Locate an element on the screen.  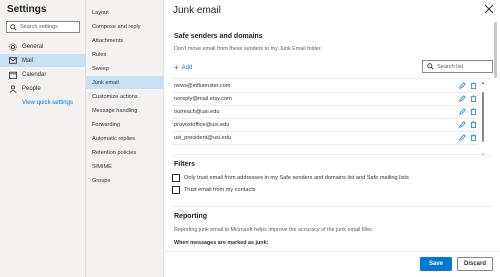
gear-icon is located at coordinates (12, 46).